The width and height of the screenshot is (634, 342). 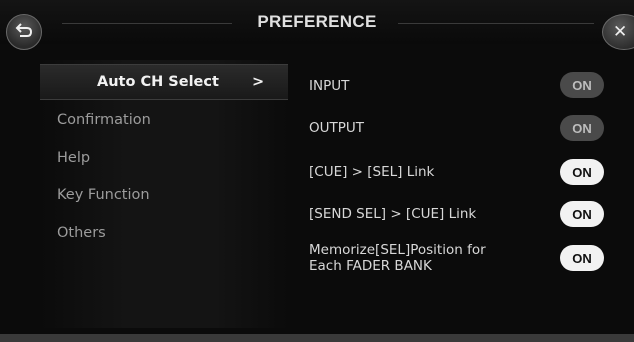 I want to click on sidebar-item-help: Help, so click(x=162, y=158).